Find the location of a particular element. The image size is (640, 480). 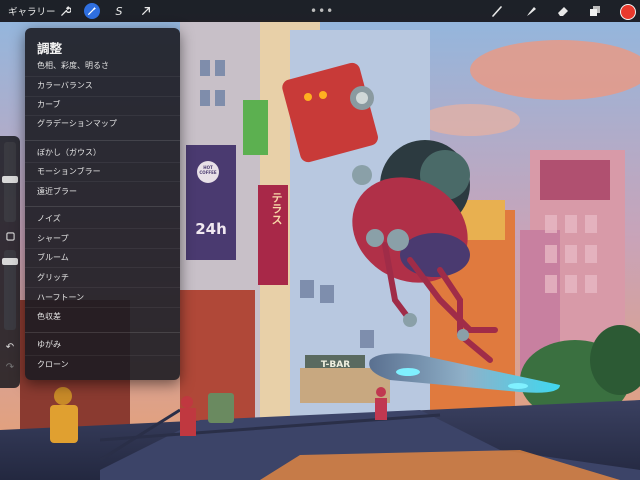

menu-item-noise: ノイズ is located at coordinates (102, 219).